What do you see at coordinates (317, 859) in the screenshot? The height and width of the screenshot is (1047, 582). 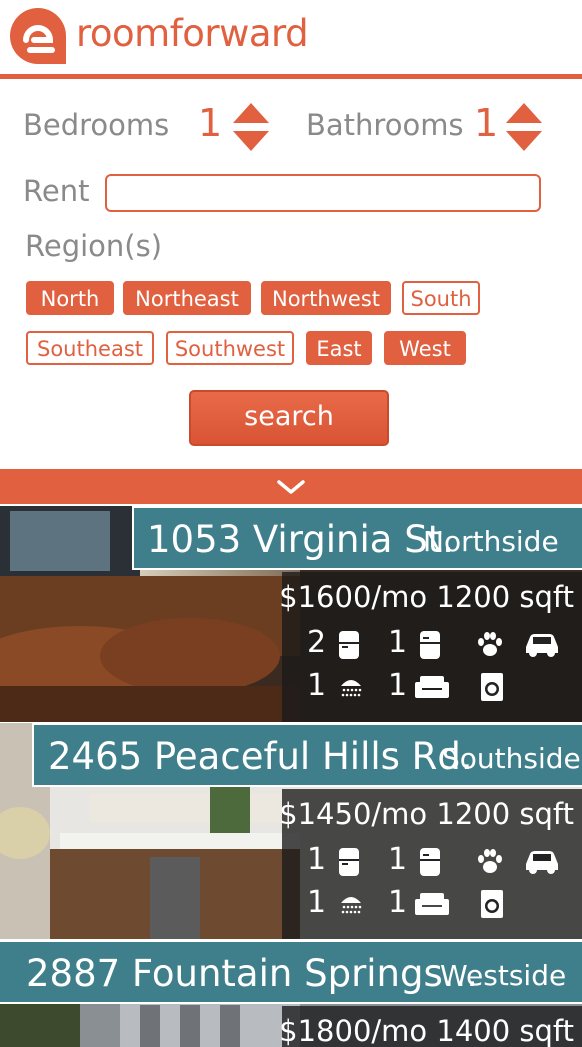 I see `bedroom-count: 1` at bounding box center [317, 859].